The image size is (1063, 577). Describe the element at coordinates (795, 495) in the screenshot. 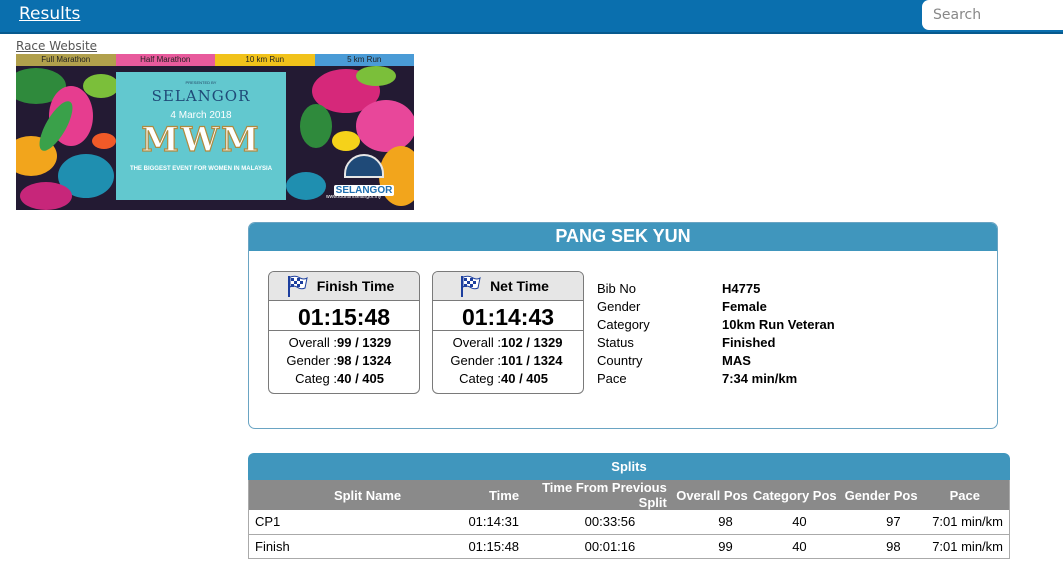

I see `column-header-category-pos: Category Pos` at that location.